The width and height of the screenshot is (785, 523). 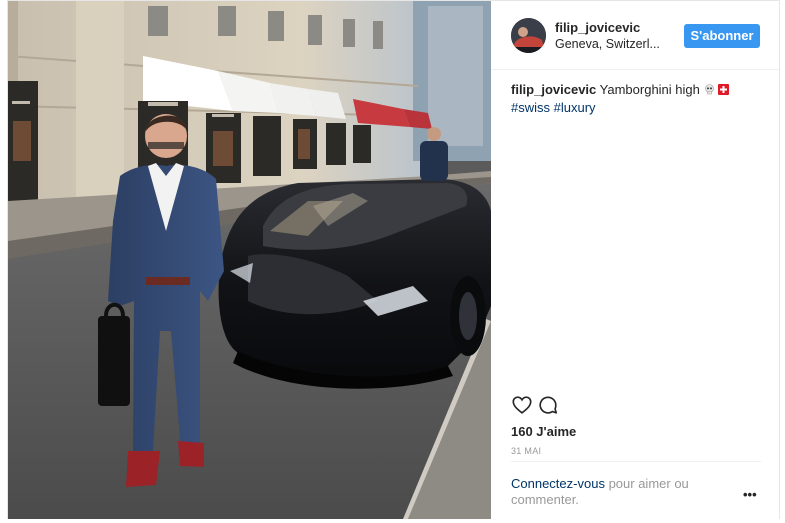 What do you see at coordinates (611, 492) in the screenshot?
I see `login-prompt: Connectez-vous pour aimer ou commenter.` at bounding box center [611, 492].